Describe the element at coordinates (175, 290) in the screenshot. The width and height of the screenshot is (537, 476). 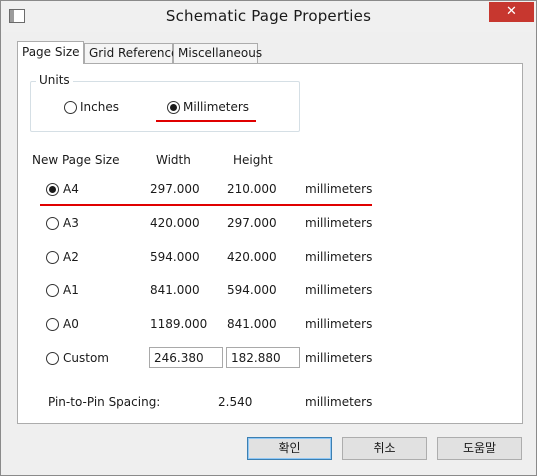
I see `size-a1-width: 841.000` at that location.